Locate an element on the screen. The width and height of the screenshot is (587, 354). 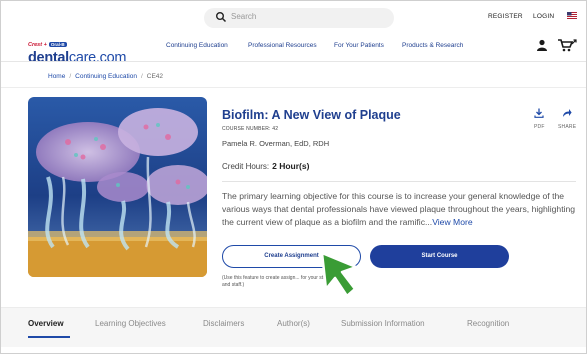
tab-learning-objectives: Learning Objectives is located at coordinates (130, 323).